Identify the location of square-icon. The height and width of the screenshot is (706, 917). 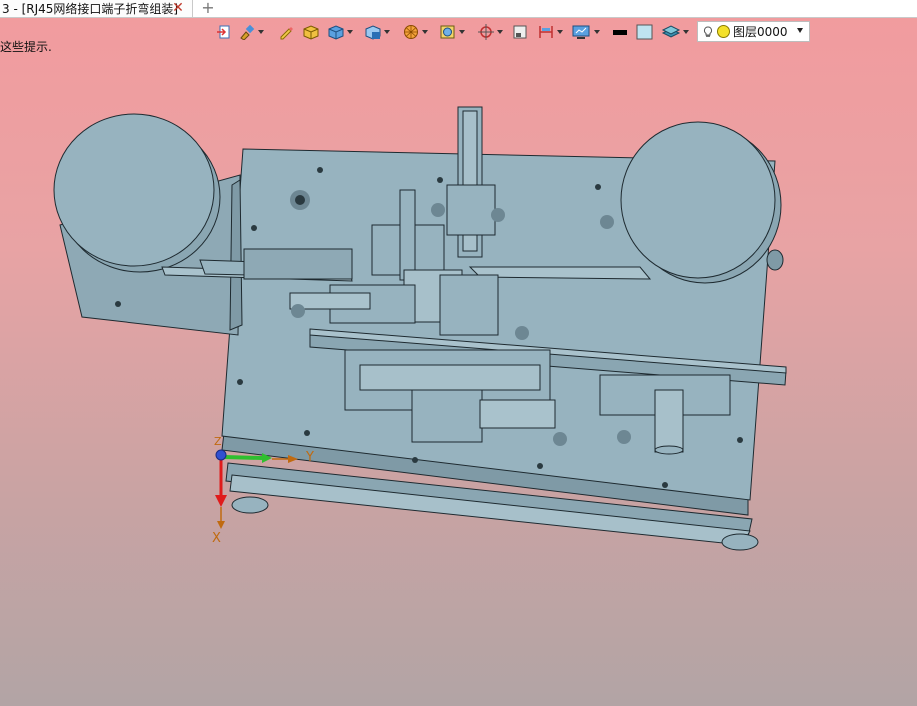
(520, 32).